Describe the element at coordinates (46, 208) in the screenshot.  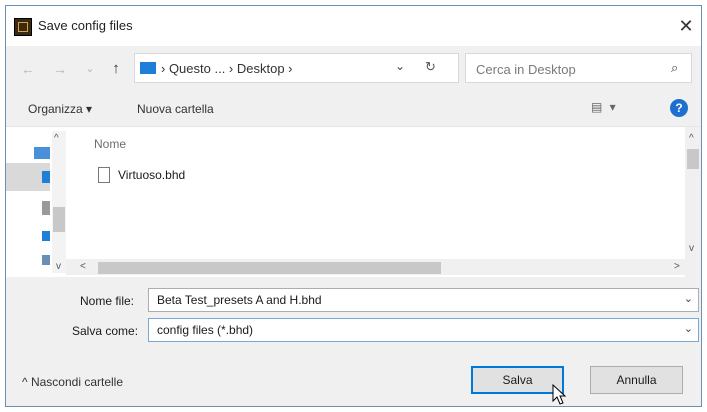
I see `document-icon` at that location.